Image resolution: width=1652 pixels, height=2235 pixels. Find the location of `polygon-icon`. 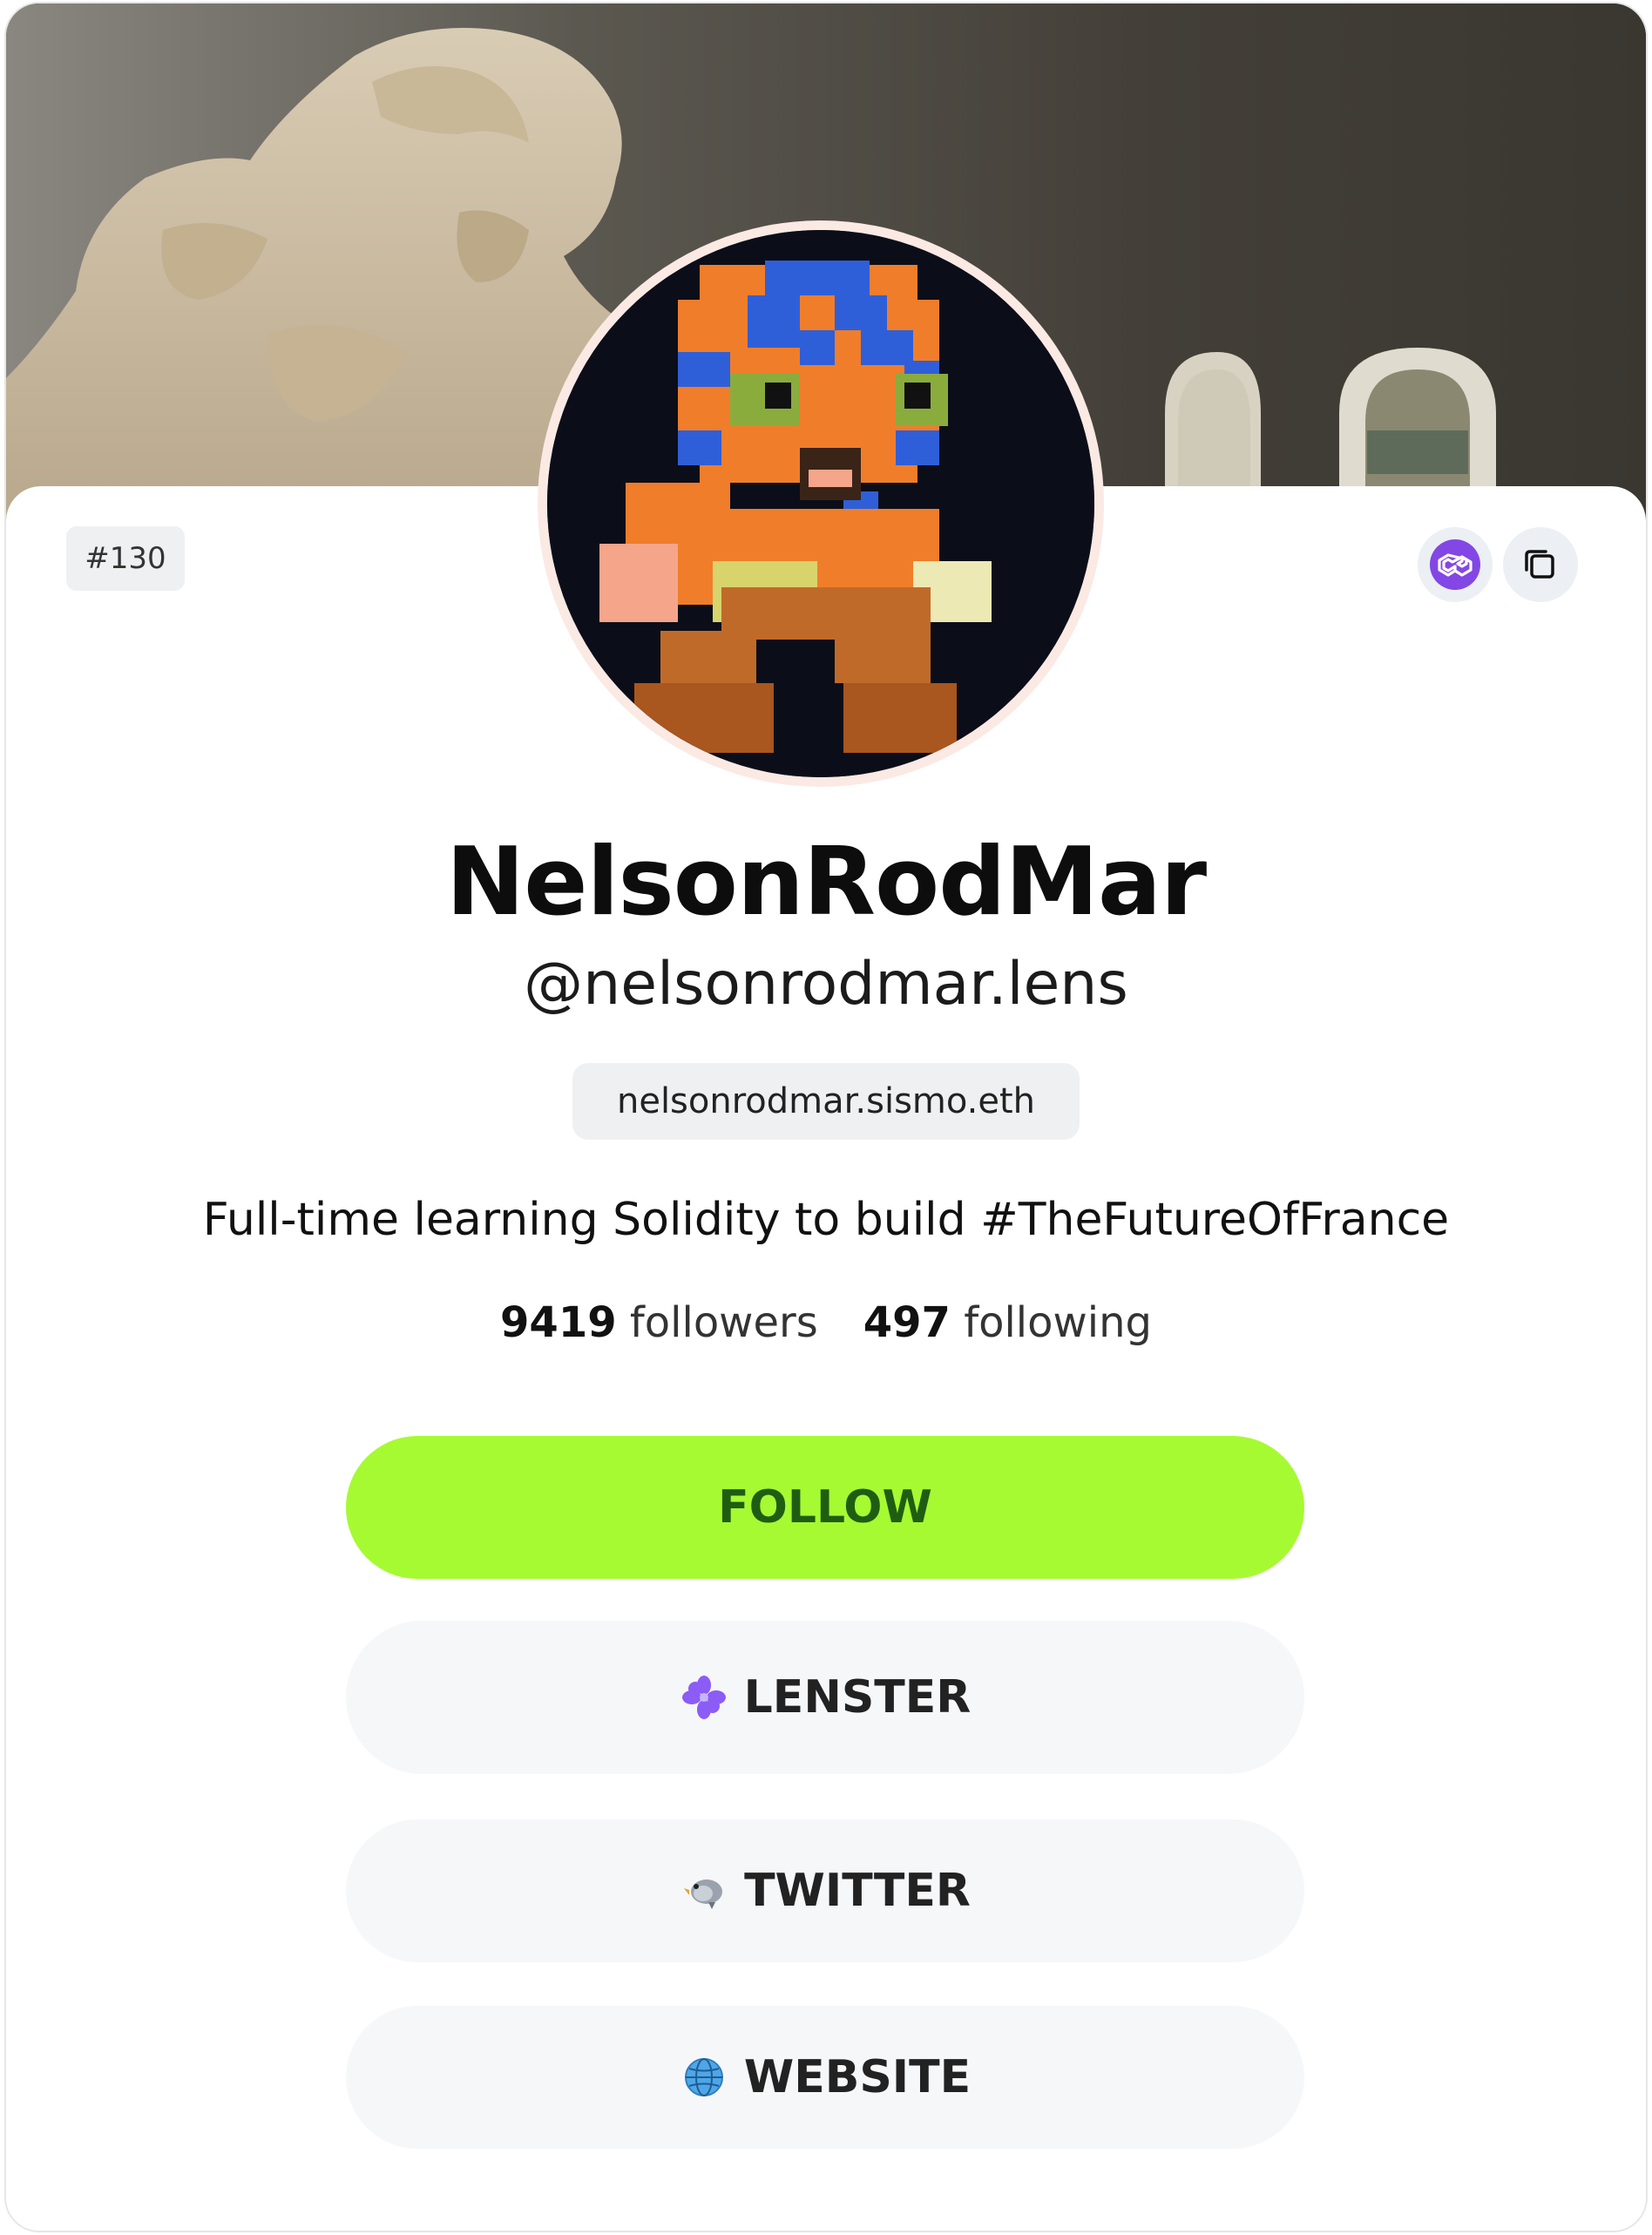

polygon-icon is located at coordinates (1455, 564).